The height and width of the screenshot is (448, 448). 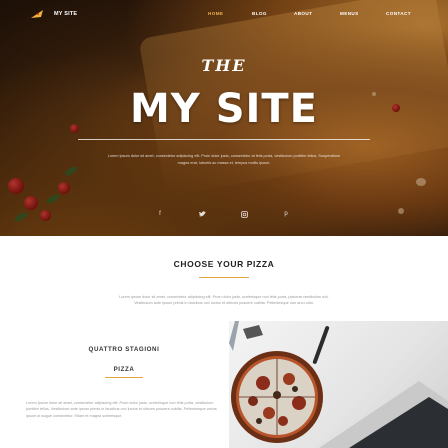 I want to click on nav-item-blog: BLOG, so click(x=259, y=13).